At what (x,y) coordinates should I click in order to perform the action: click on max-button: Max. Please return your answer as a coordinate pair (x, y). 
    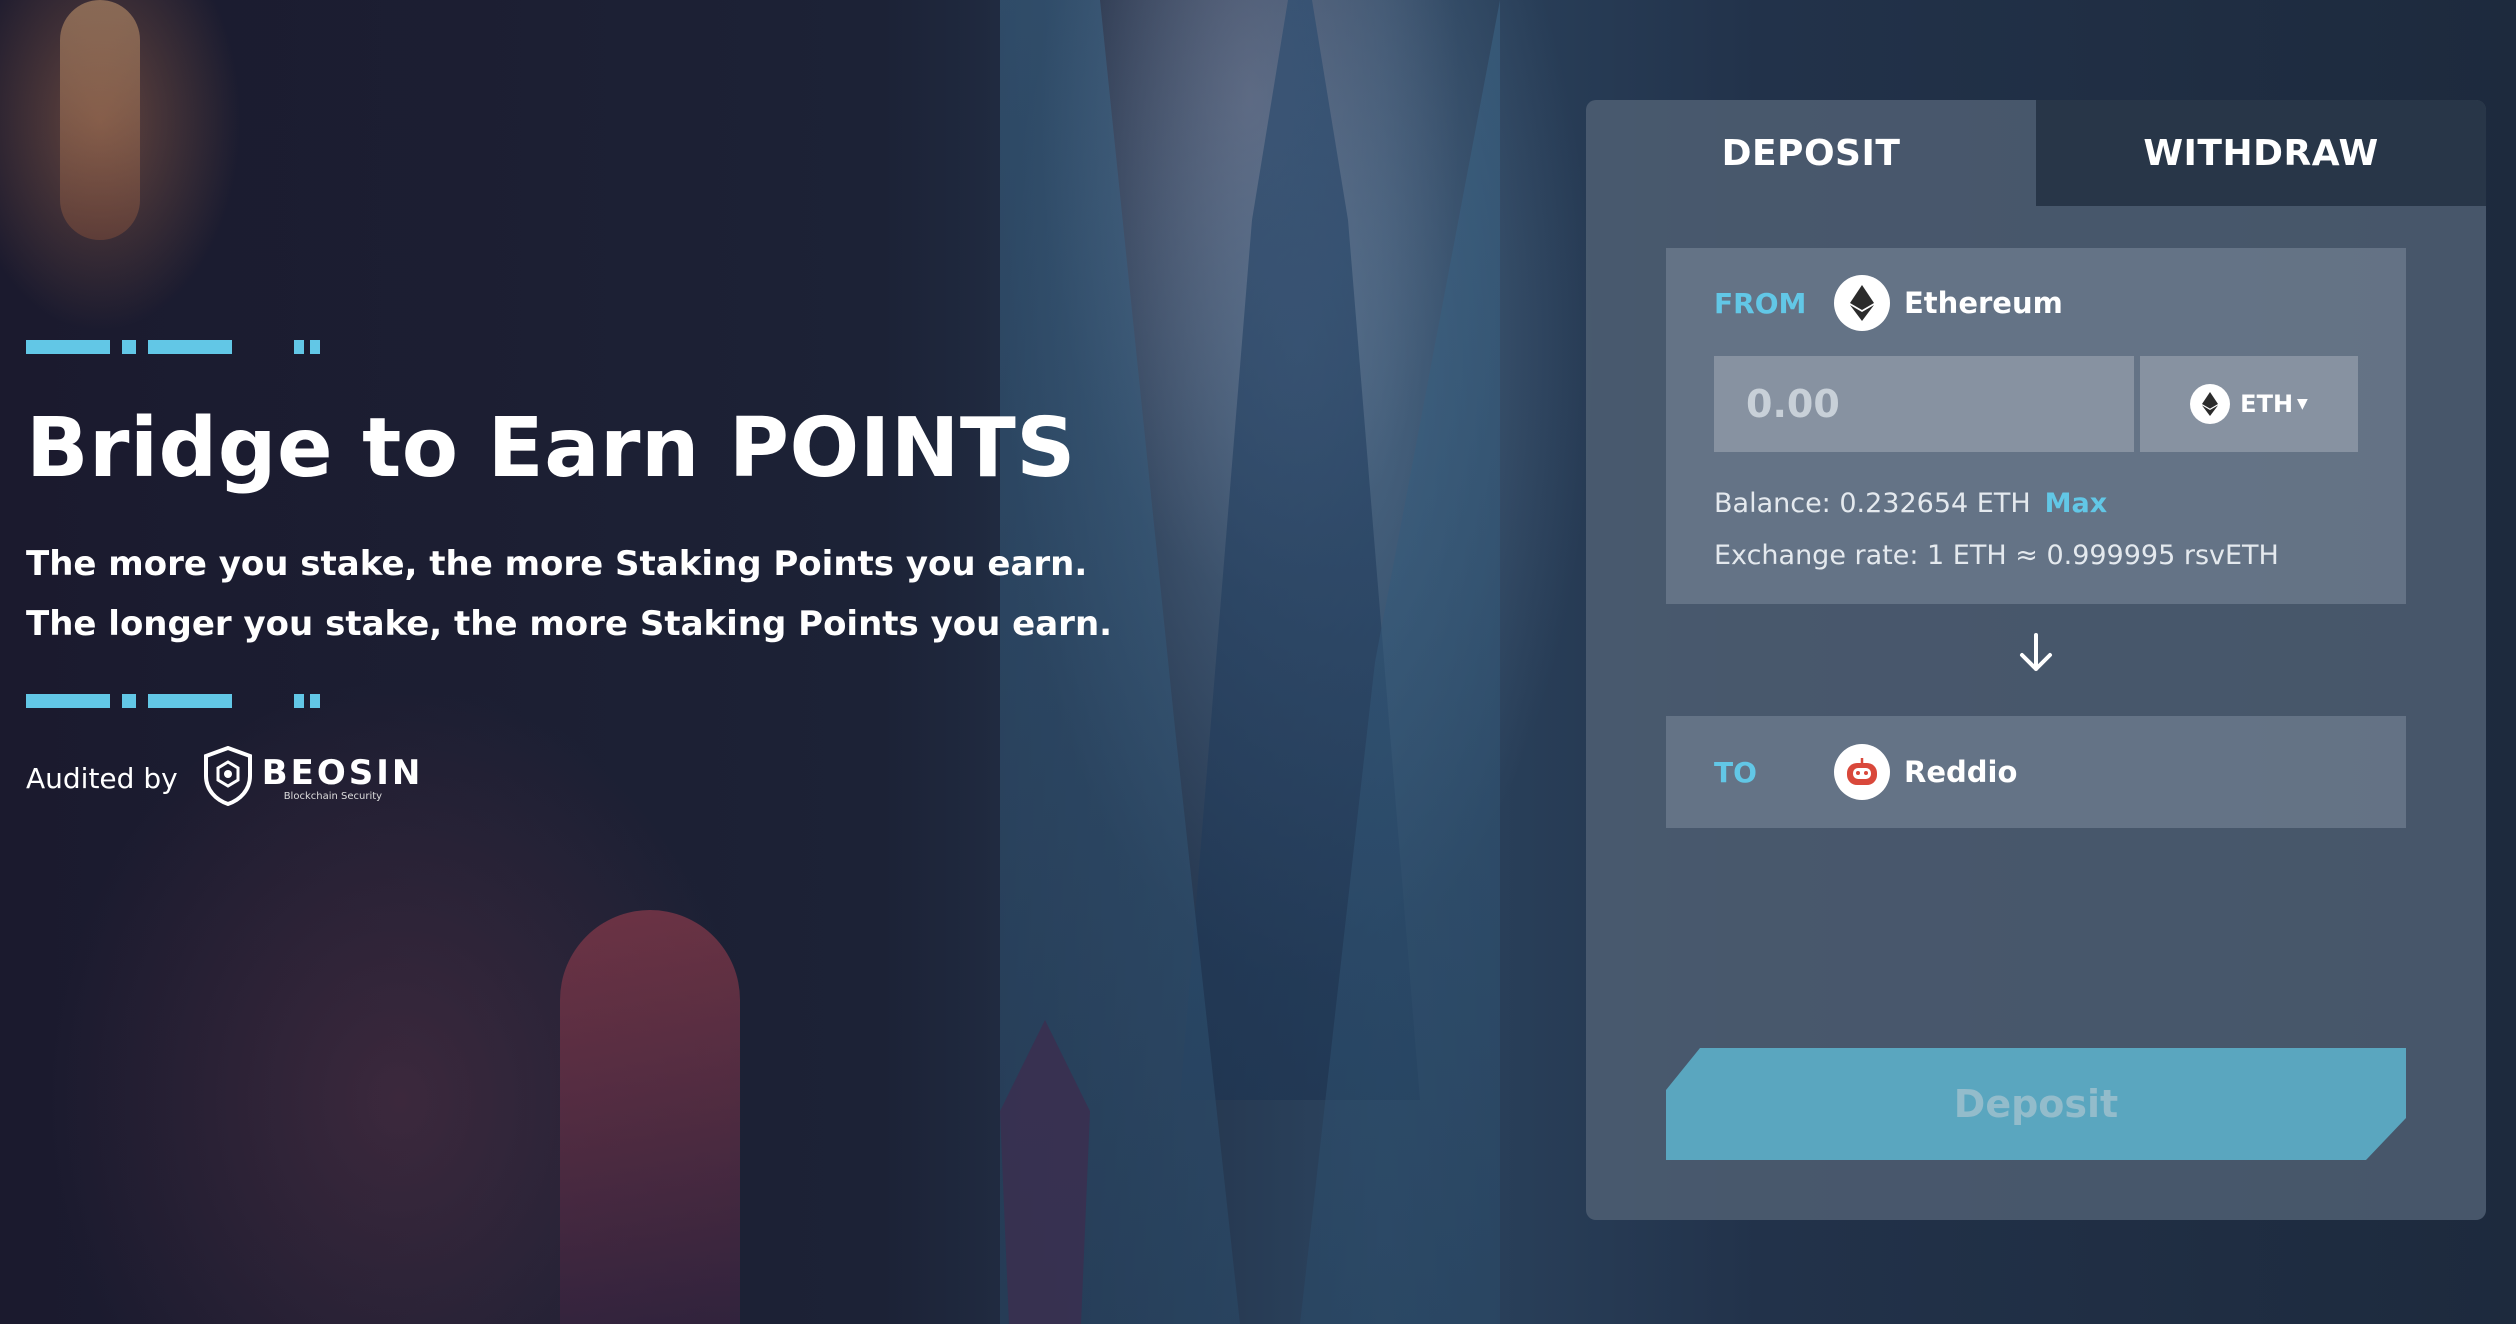
    Looking at the image, I should click on (2076, 503).